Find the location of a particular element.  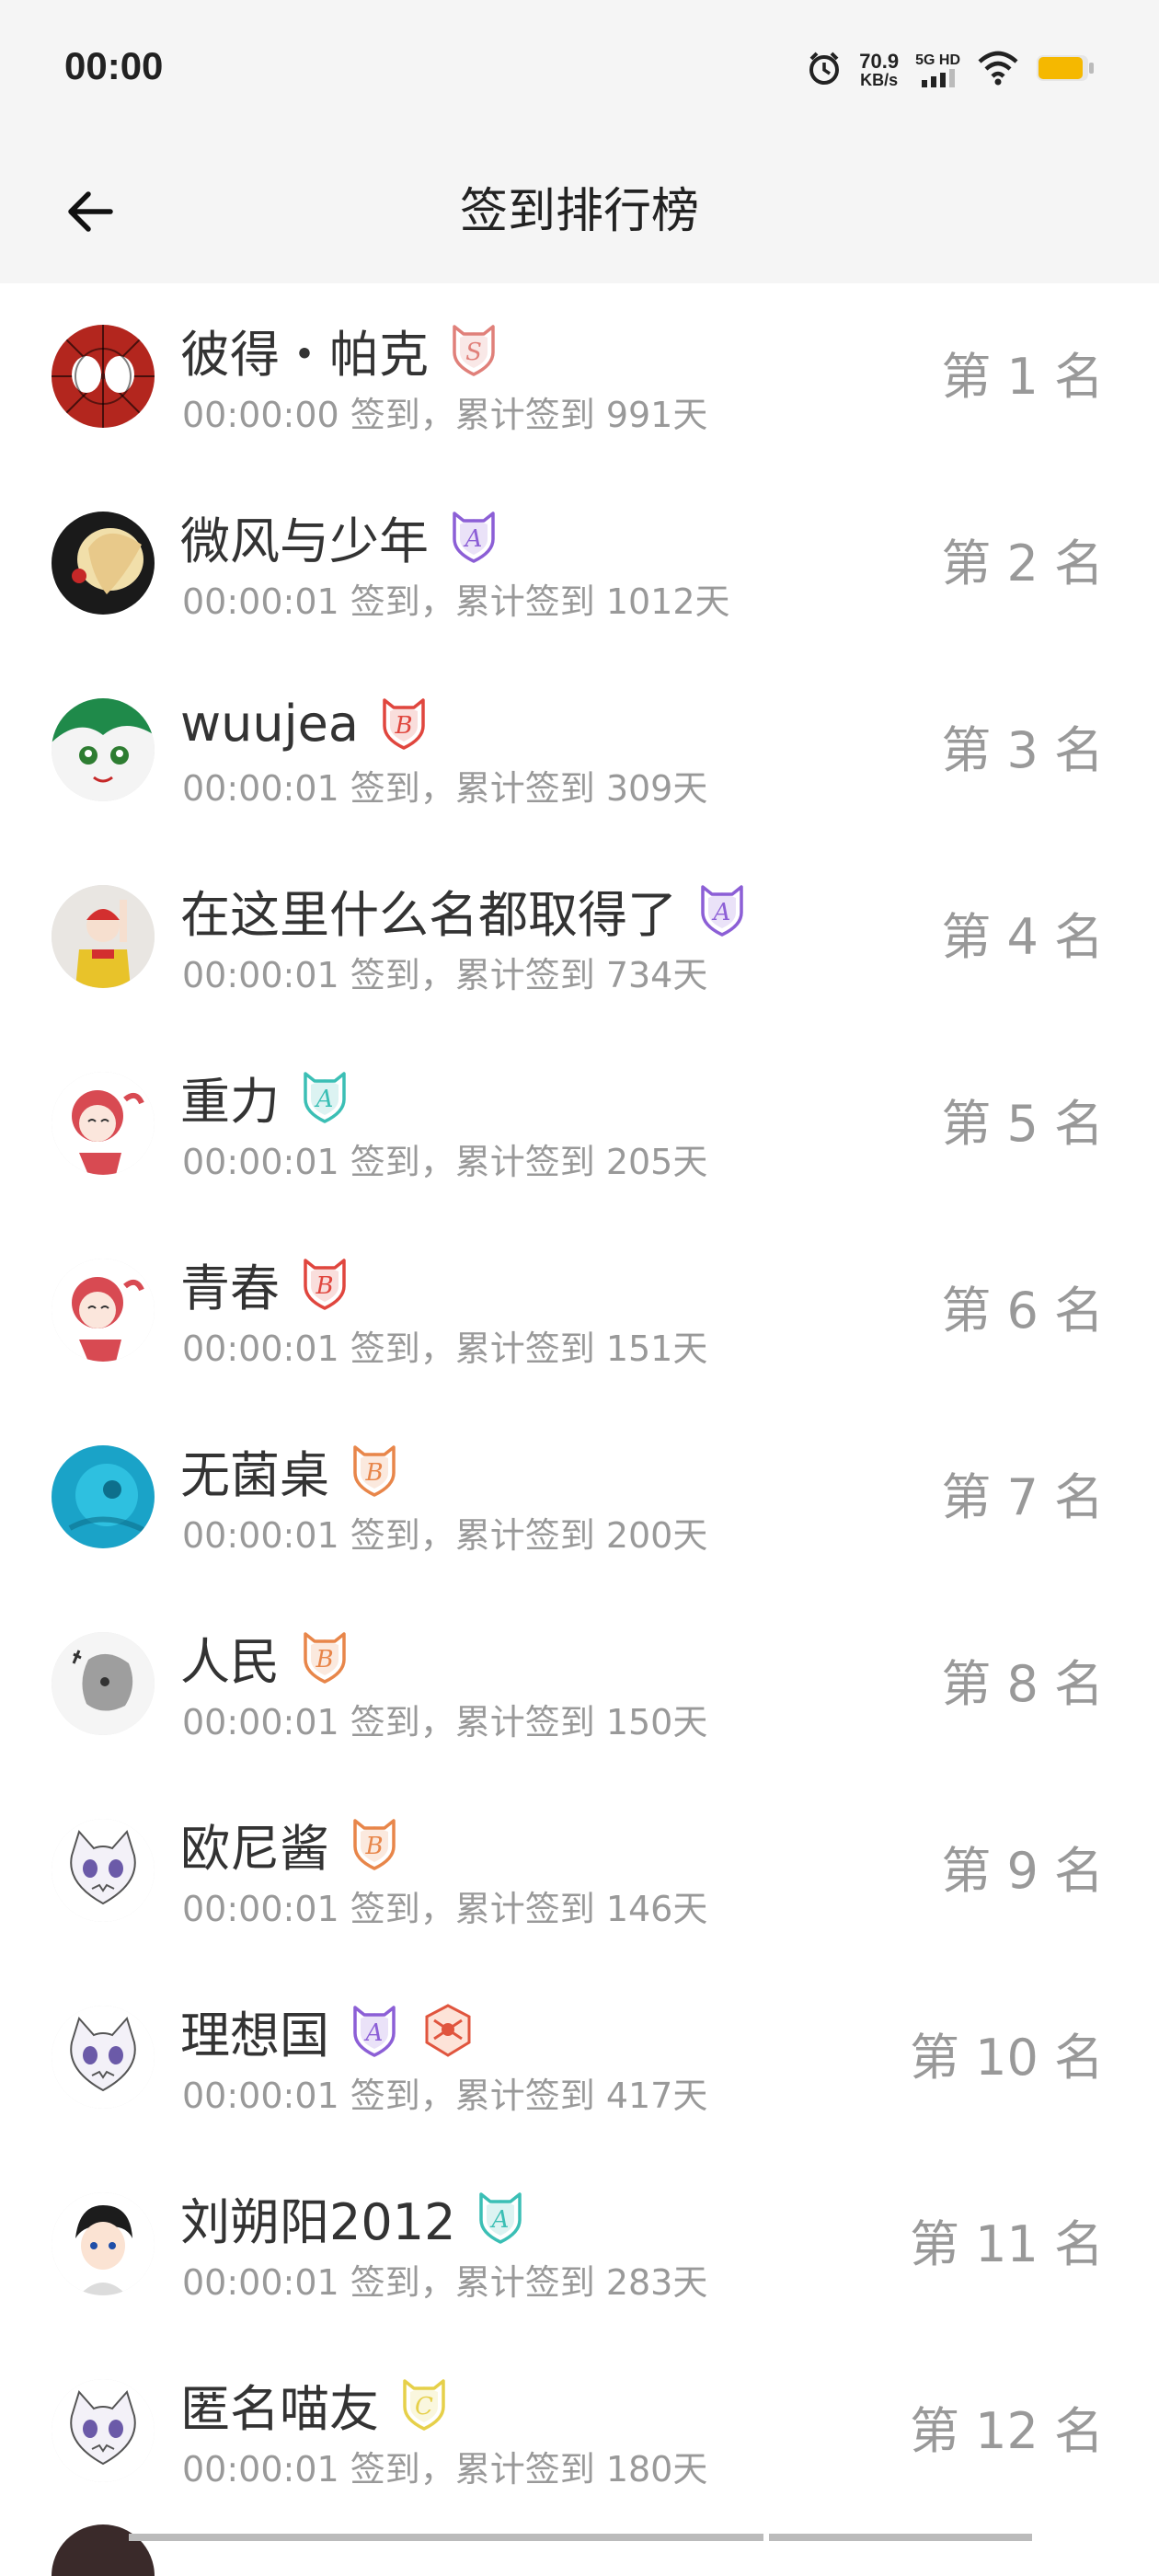

name-line: 刘朔阳2012 A is located at coordinates (354, 2217).